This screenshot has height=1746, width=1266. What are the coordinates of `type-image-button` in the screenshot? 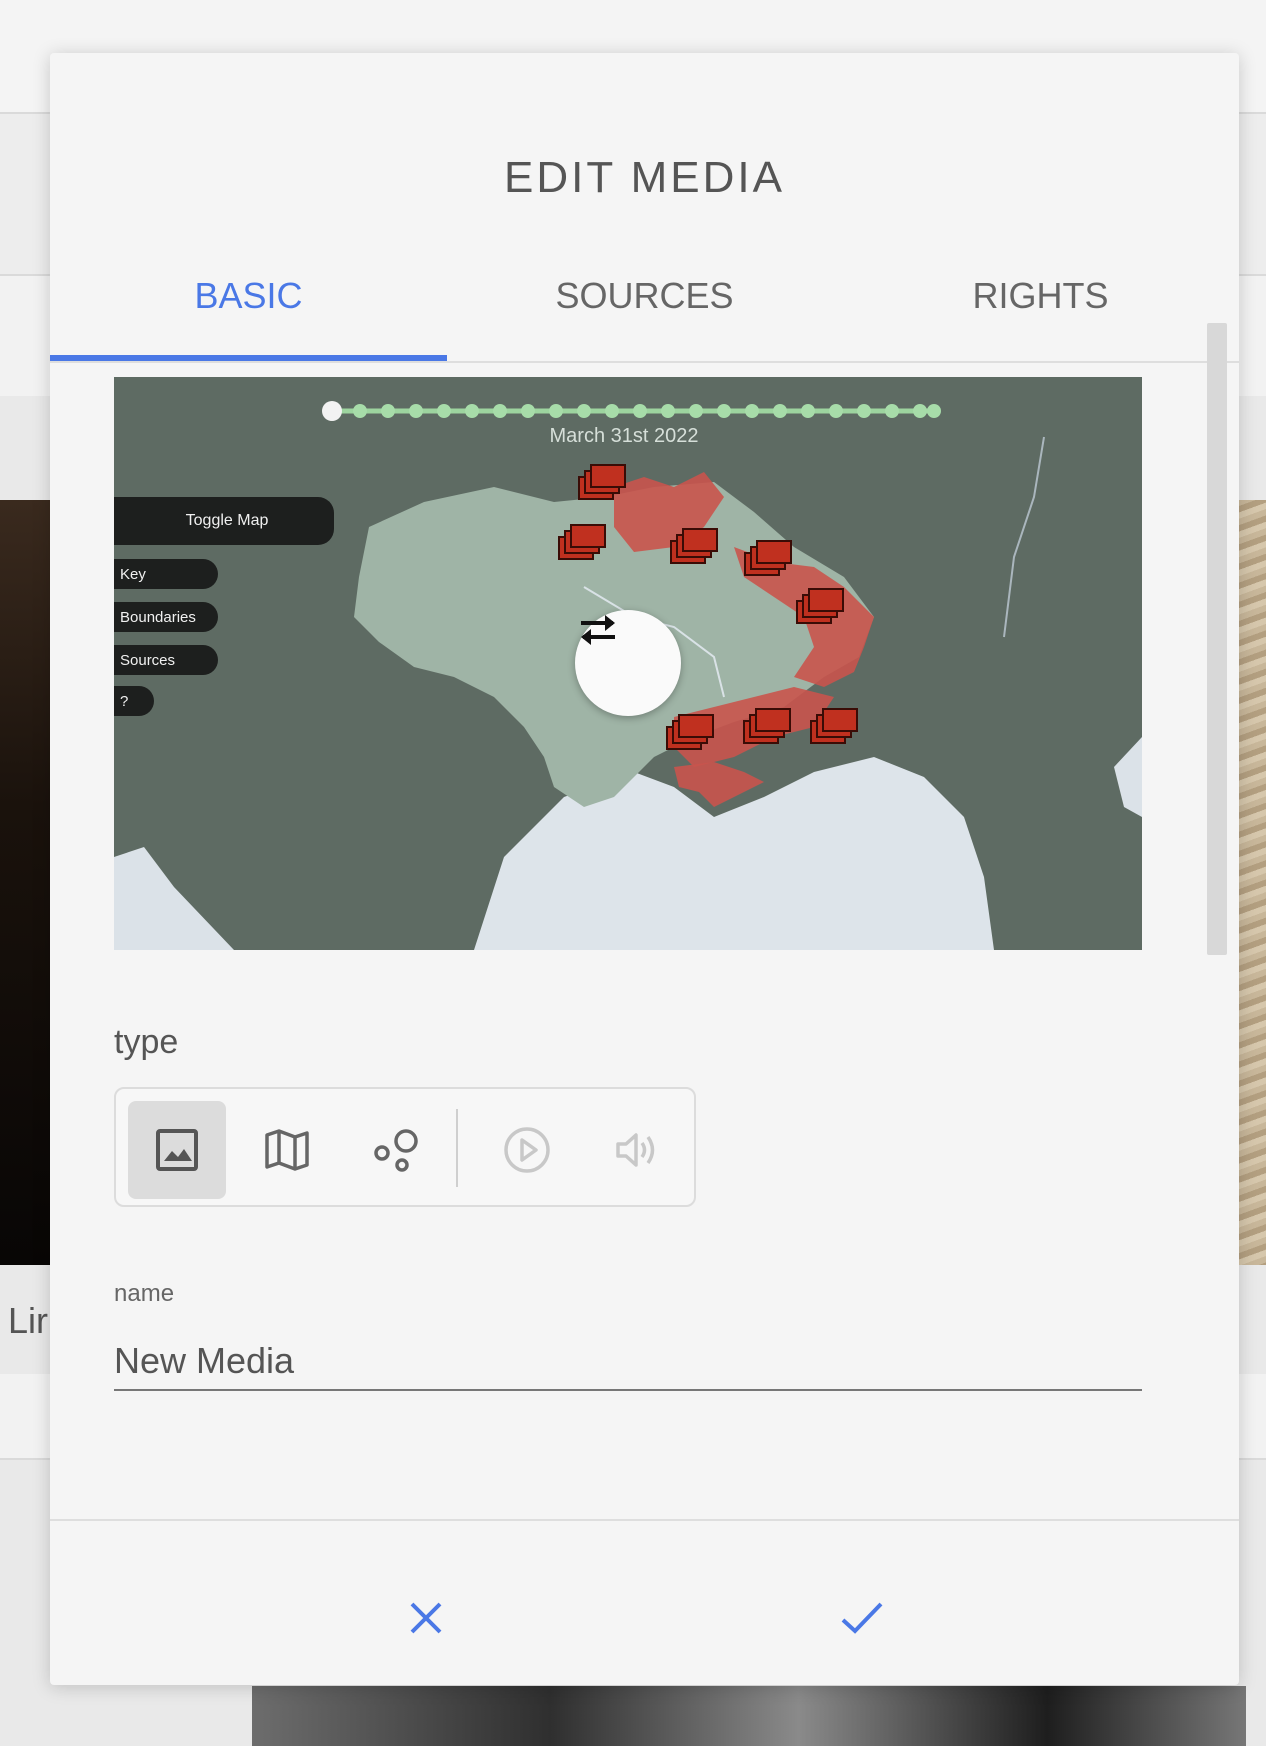 It's located at (177, 1150).